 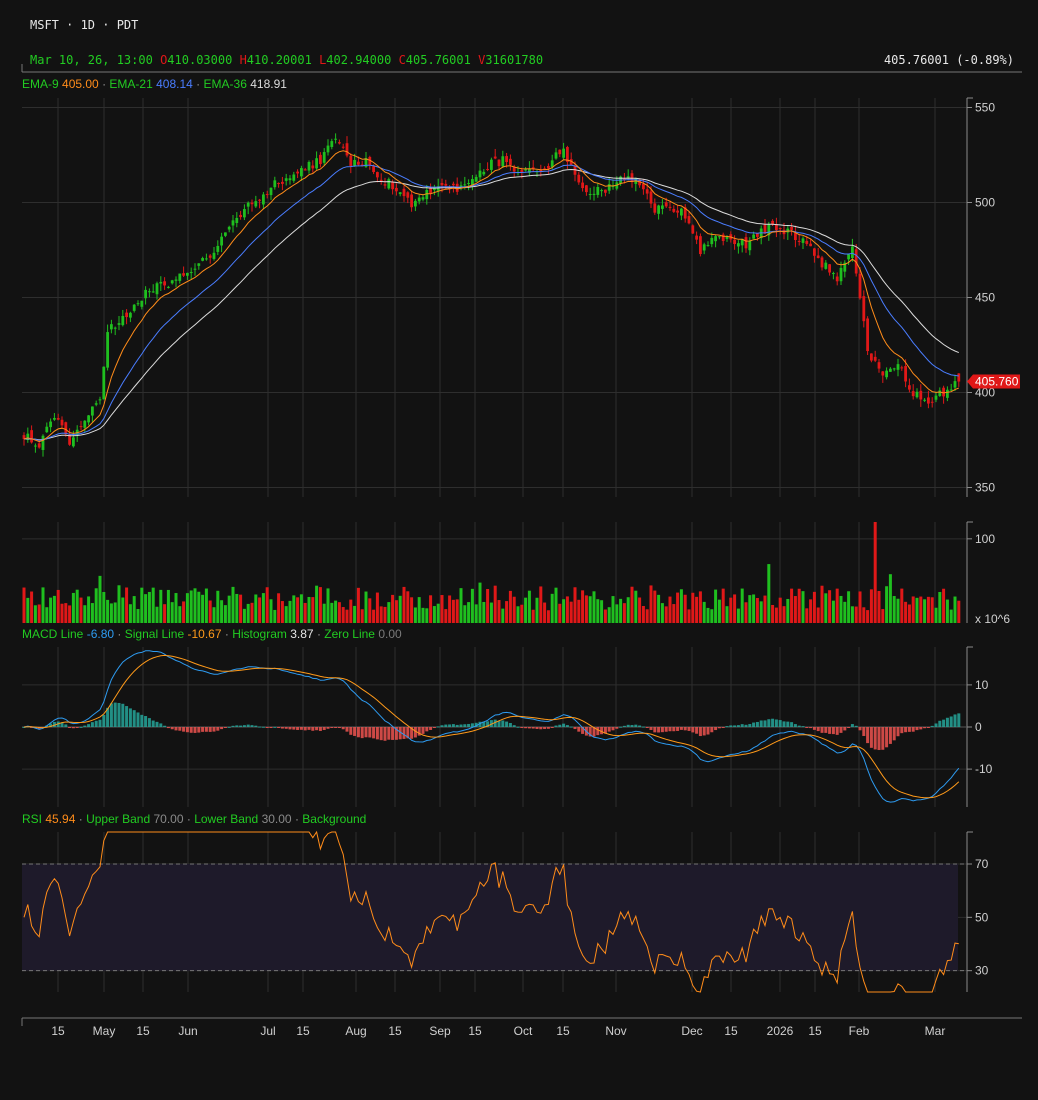 What do you see at coordinates (691, 1031) in the screenshot?
I see `x-axis-tick-label: Dec` at bounding box center [691, 1031].